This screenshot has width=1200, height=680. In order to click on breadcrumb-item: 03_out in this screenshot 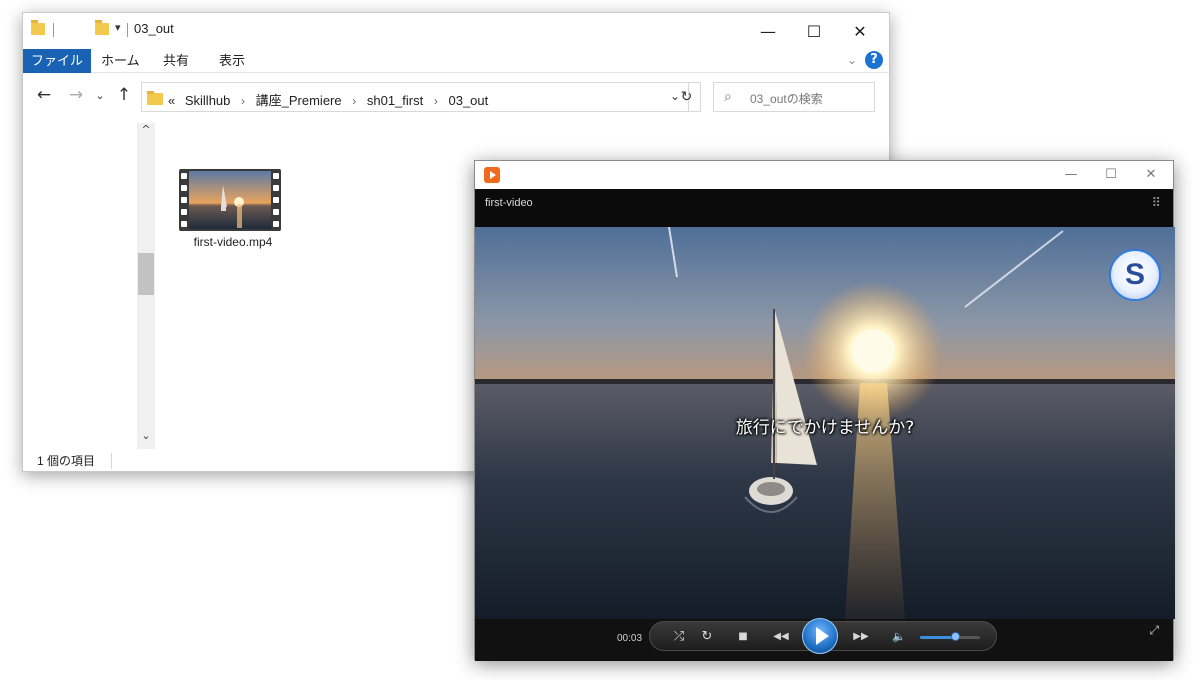, I will do `click(468, 100)`.